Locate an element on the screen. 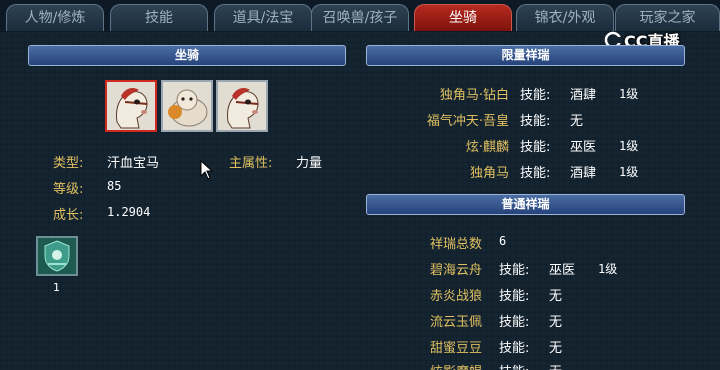 This screenshot has height=370, width=720. level-value: 85 is located at coordinates (114, 186).